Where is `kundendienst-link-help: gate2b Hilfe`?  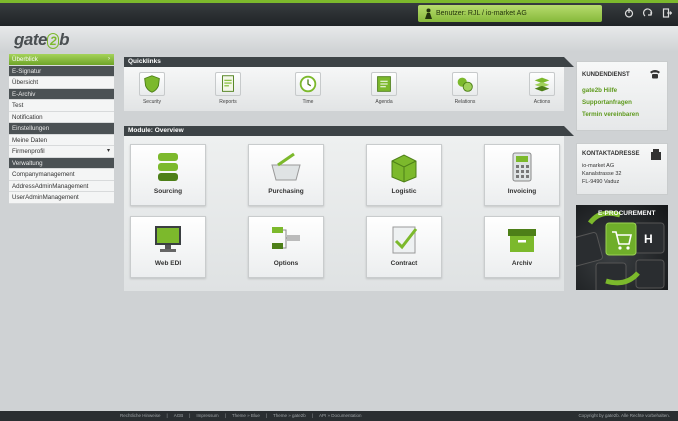 kundendienst-link-help: gate2b Hilfe is located at coordinates (599, 90).